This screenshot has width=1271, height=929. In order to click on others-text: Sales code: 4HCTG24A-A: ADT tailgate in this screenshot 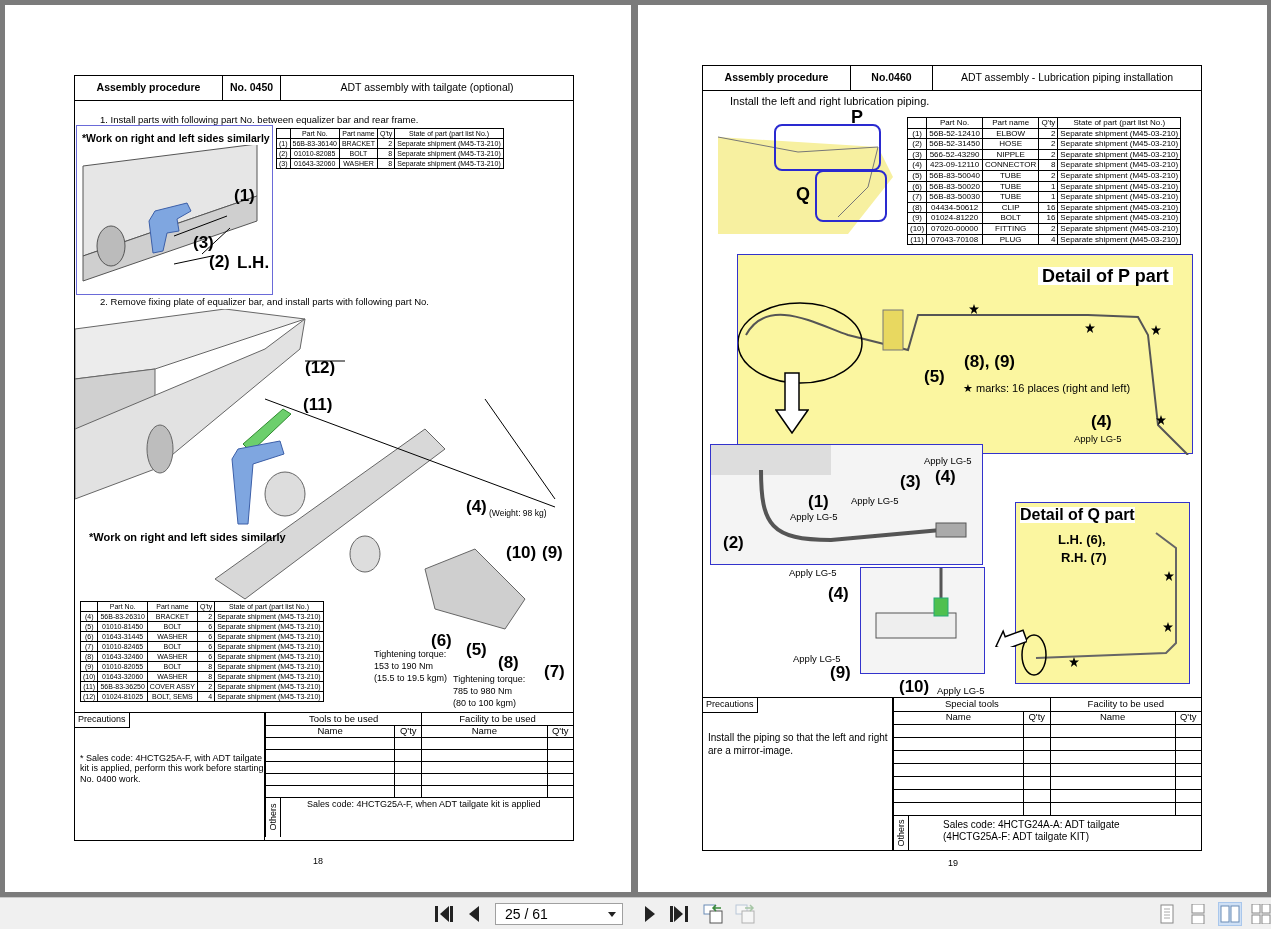, I will do `click(1031, 824)`.